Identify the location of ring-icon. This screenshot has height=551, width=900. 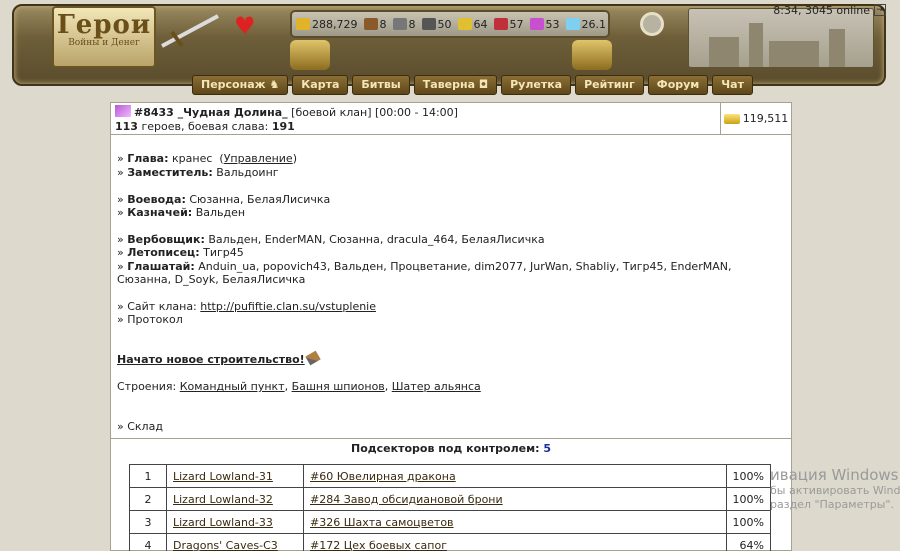
(652, 24).